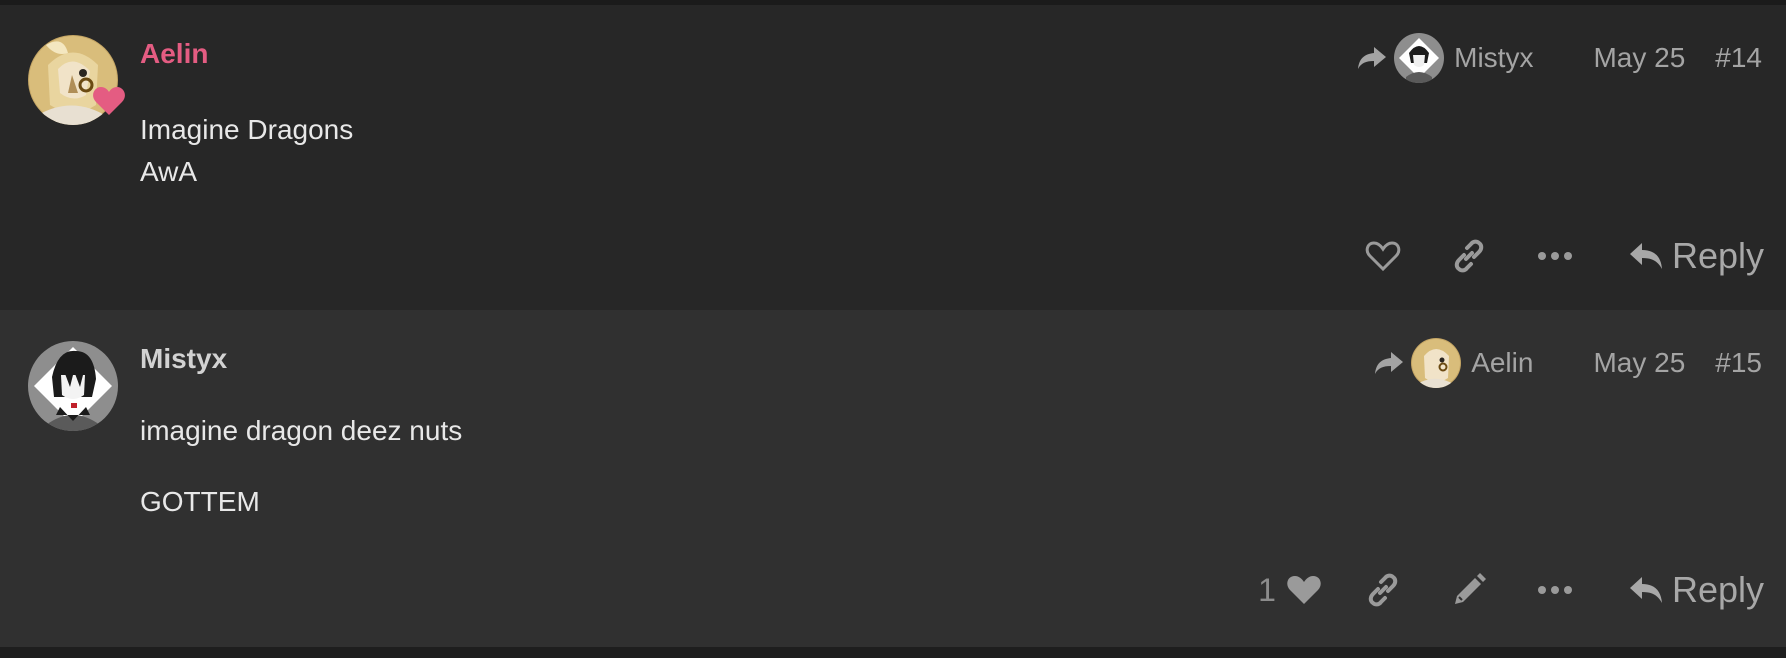 The width and height of the screenshot is (1786, 658). Describe the element at coordinates (1267, 589) in the screenshot. I see `like-count: 1` at that location.